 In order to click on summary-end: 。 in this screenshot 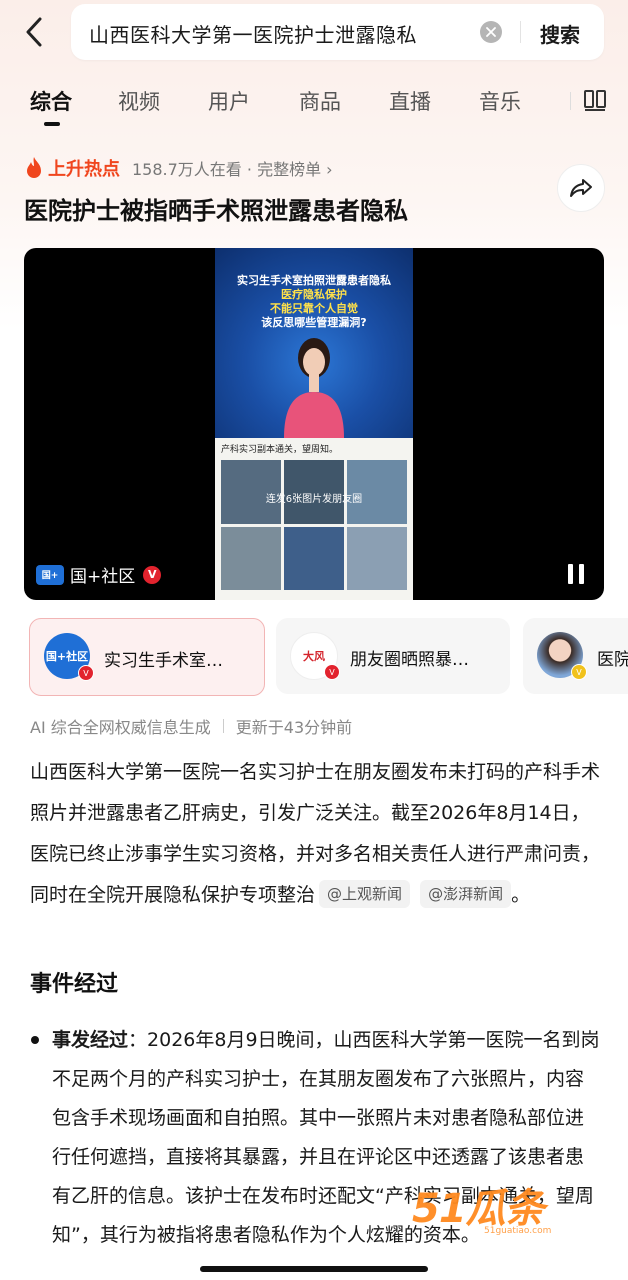, I will do `click(521, 895)`.